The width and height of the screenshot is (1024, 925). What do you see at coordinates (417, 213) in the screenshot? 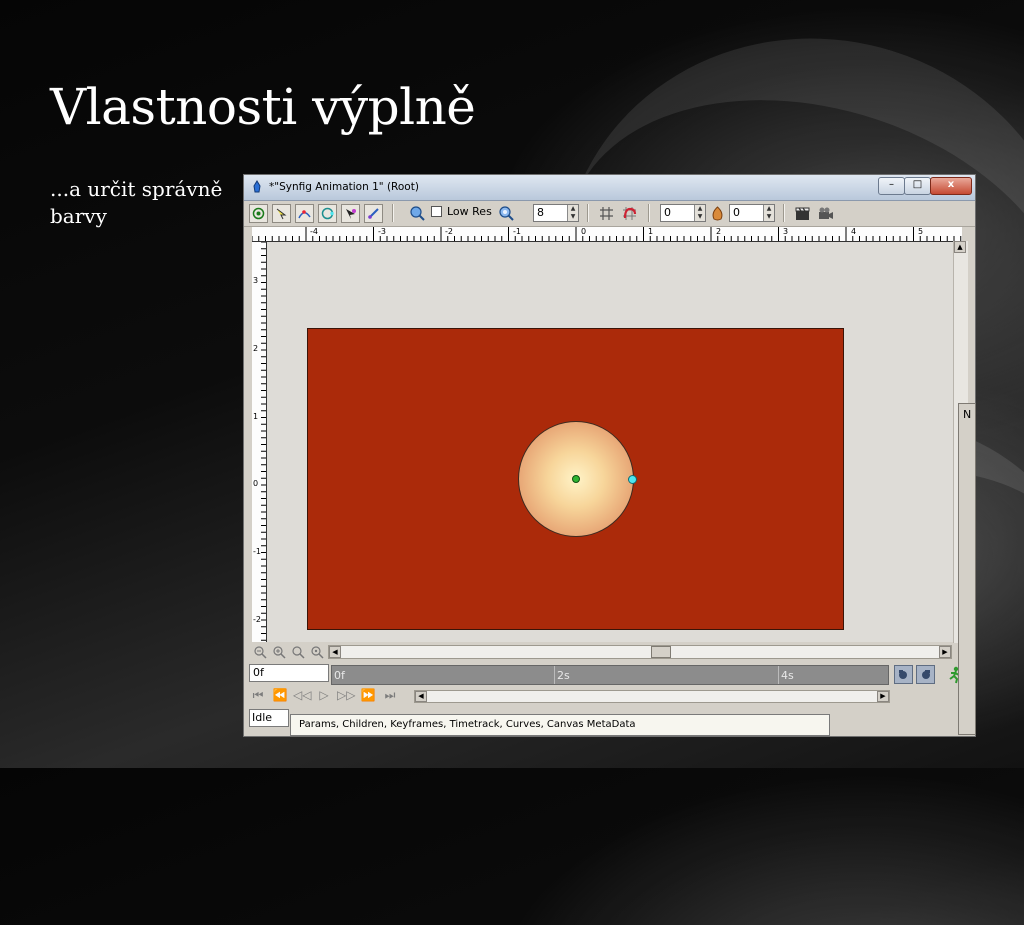
I see `render-preview-icon` at bounding box center [417, 213].